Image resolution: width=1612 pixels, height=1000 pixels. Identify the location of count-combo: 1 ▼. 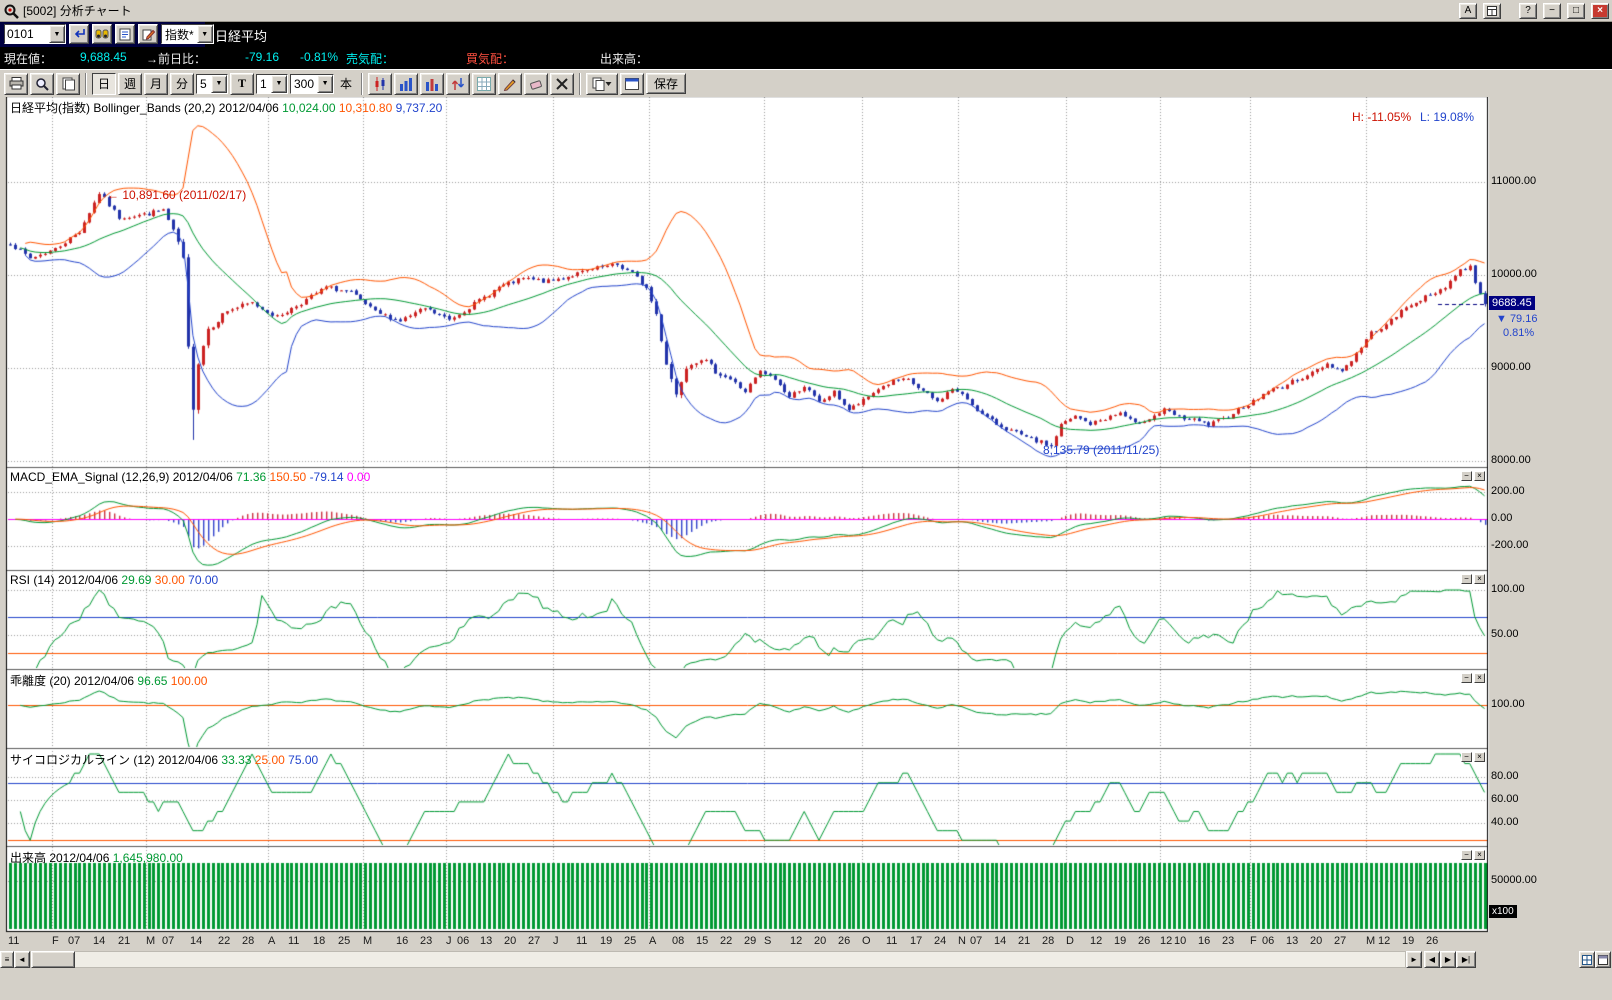
(272, 83).